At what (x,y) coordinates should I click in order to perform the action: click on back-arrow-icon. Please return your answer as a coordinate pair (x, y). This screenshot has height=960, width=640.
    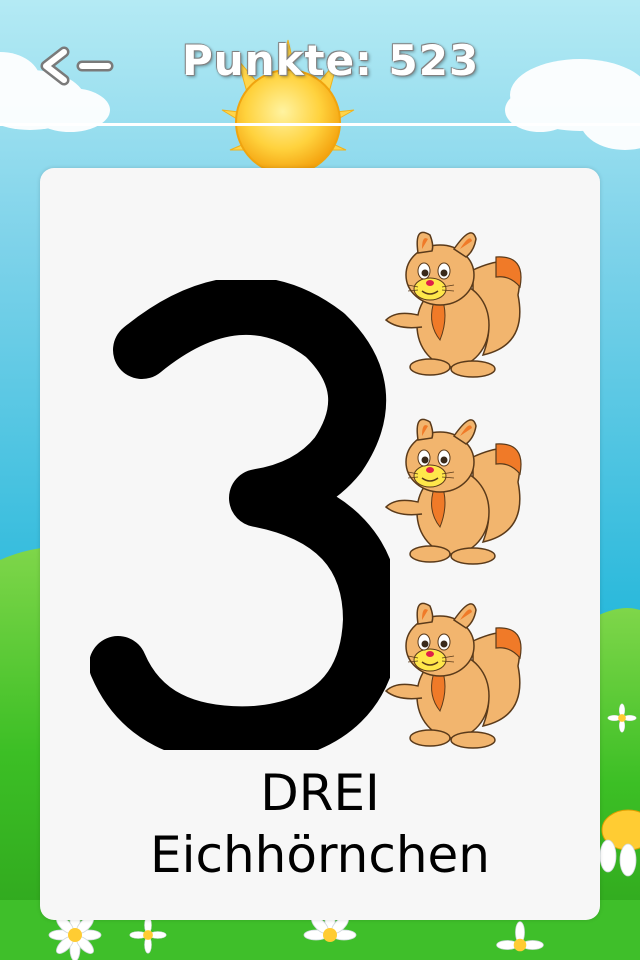
    Looking at the image, I should click on (77, 66).